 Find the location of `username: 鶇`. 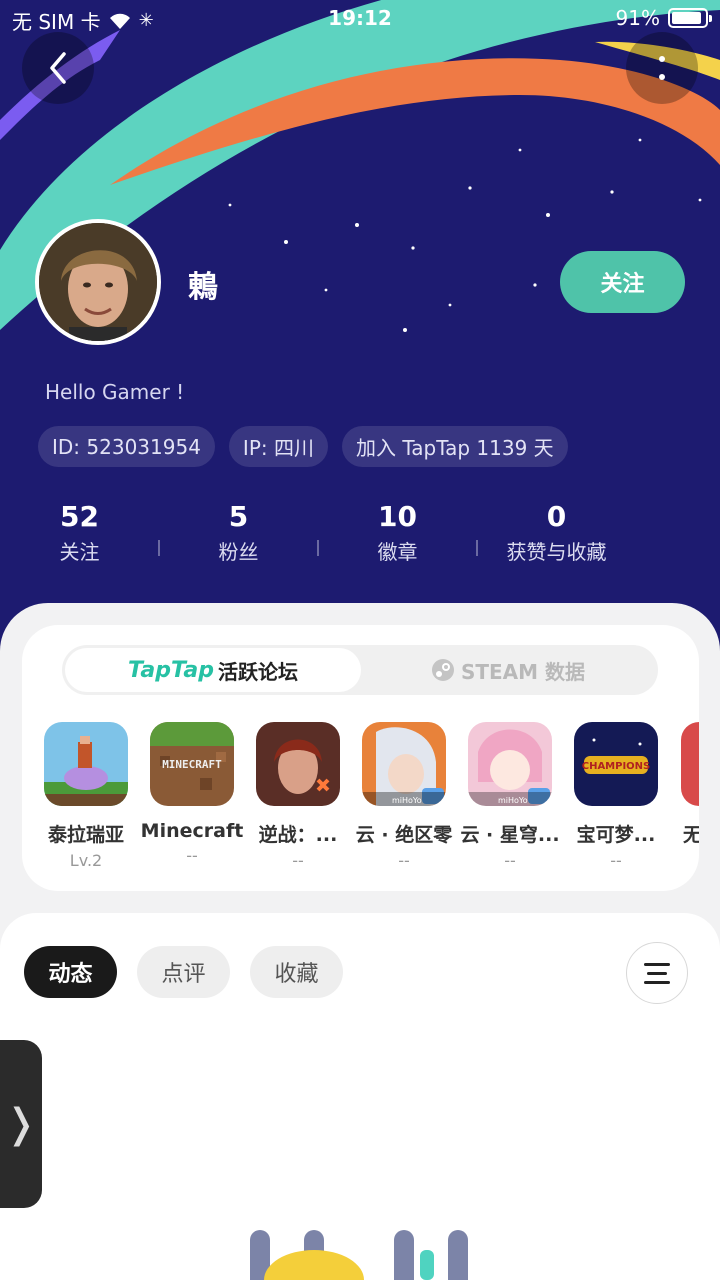

username: 鶇 is located at coordinates (203, 287).